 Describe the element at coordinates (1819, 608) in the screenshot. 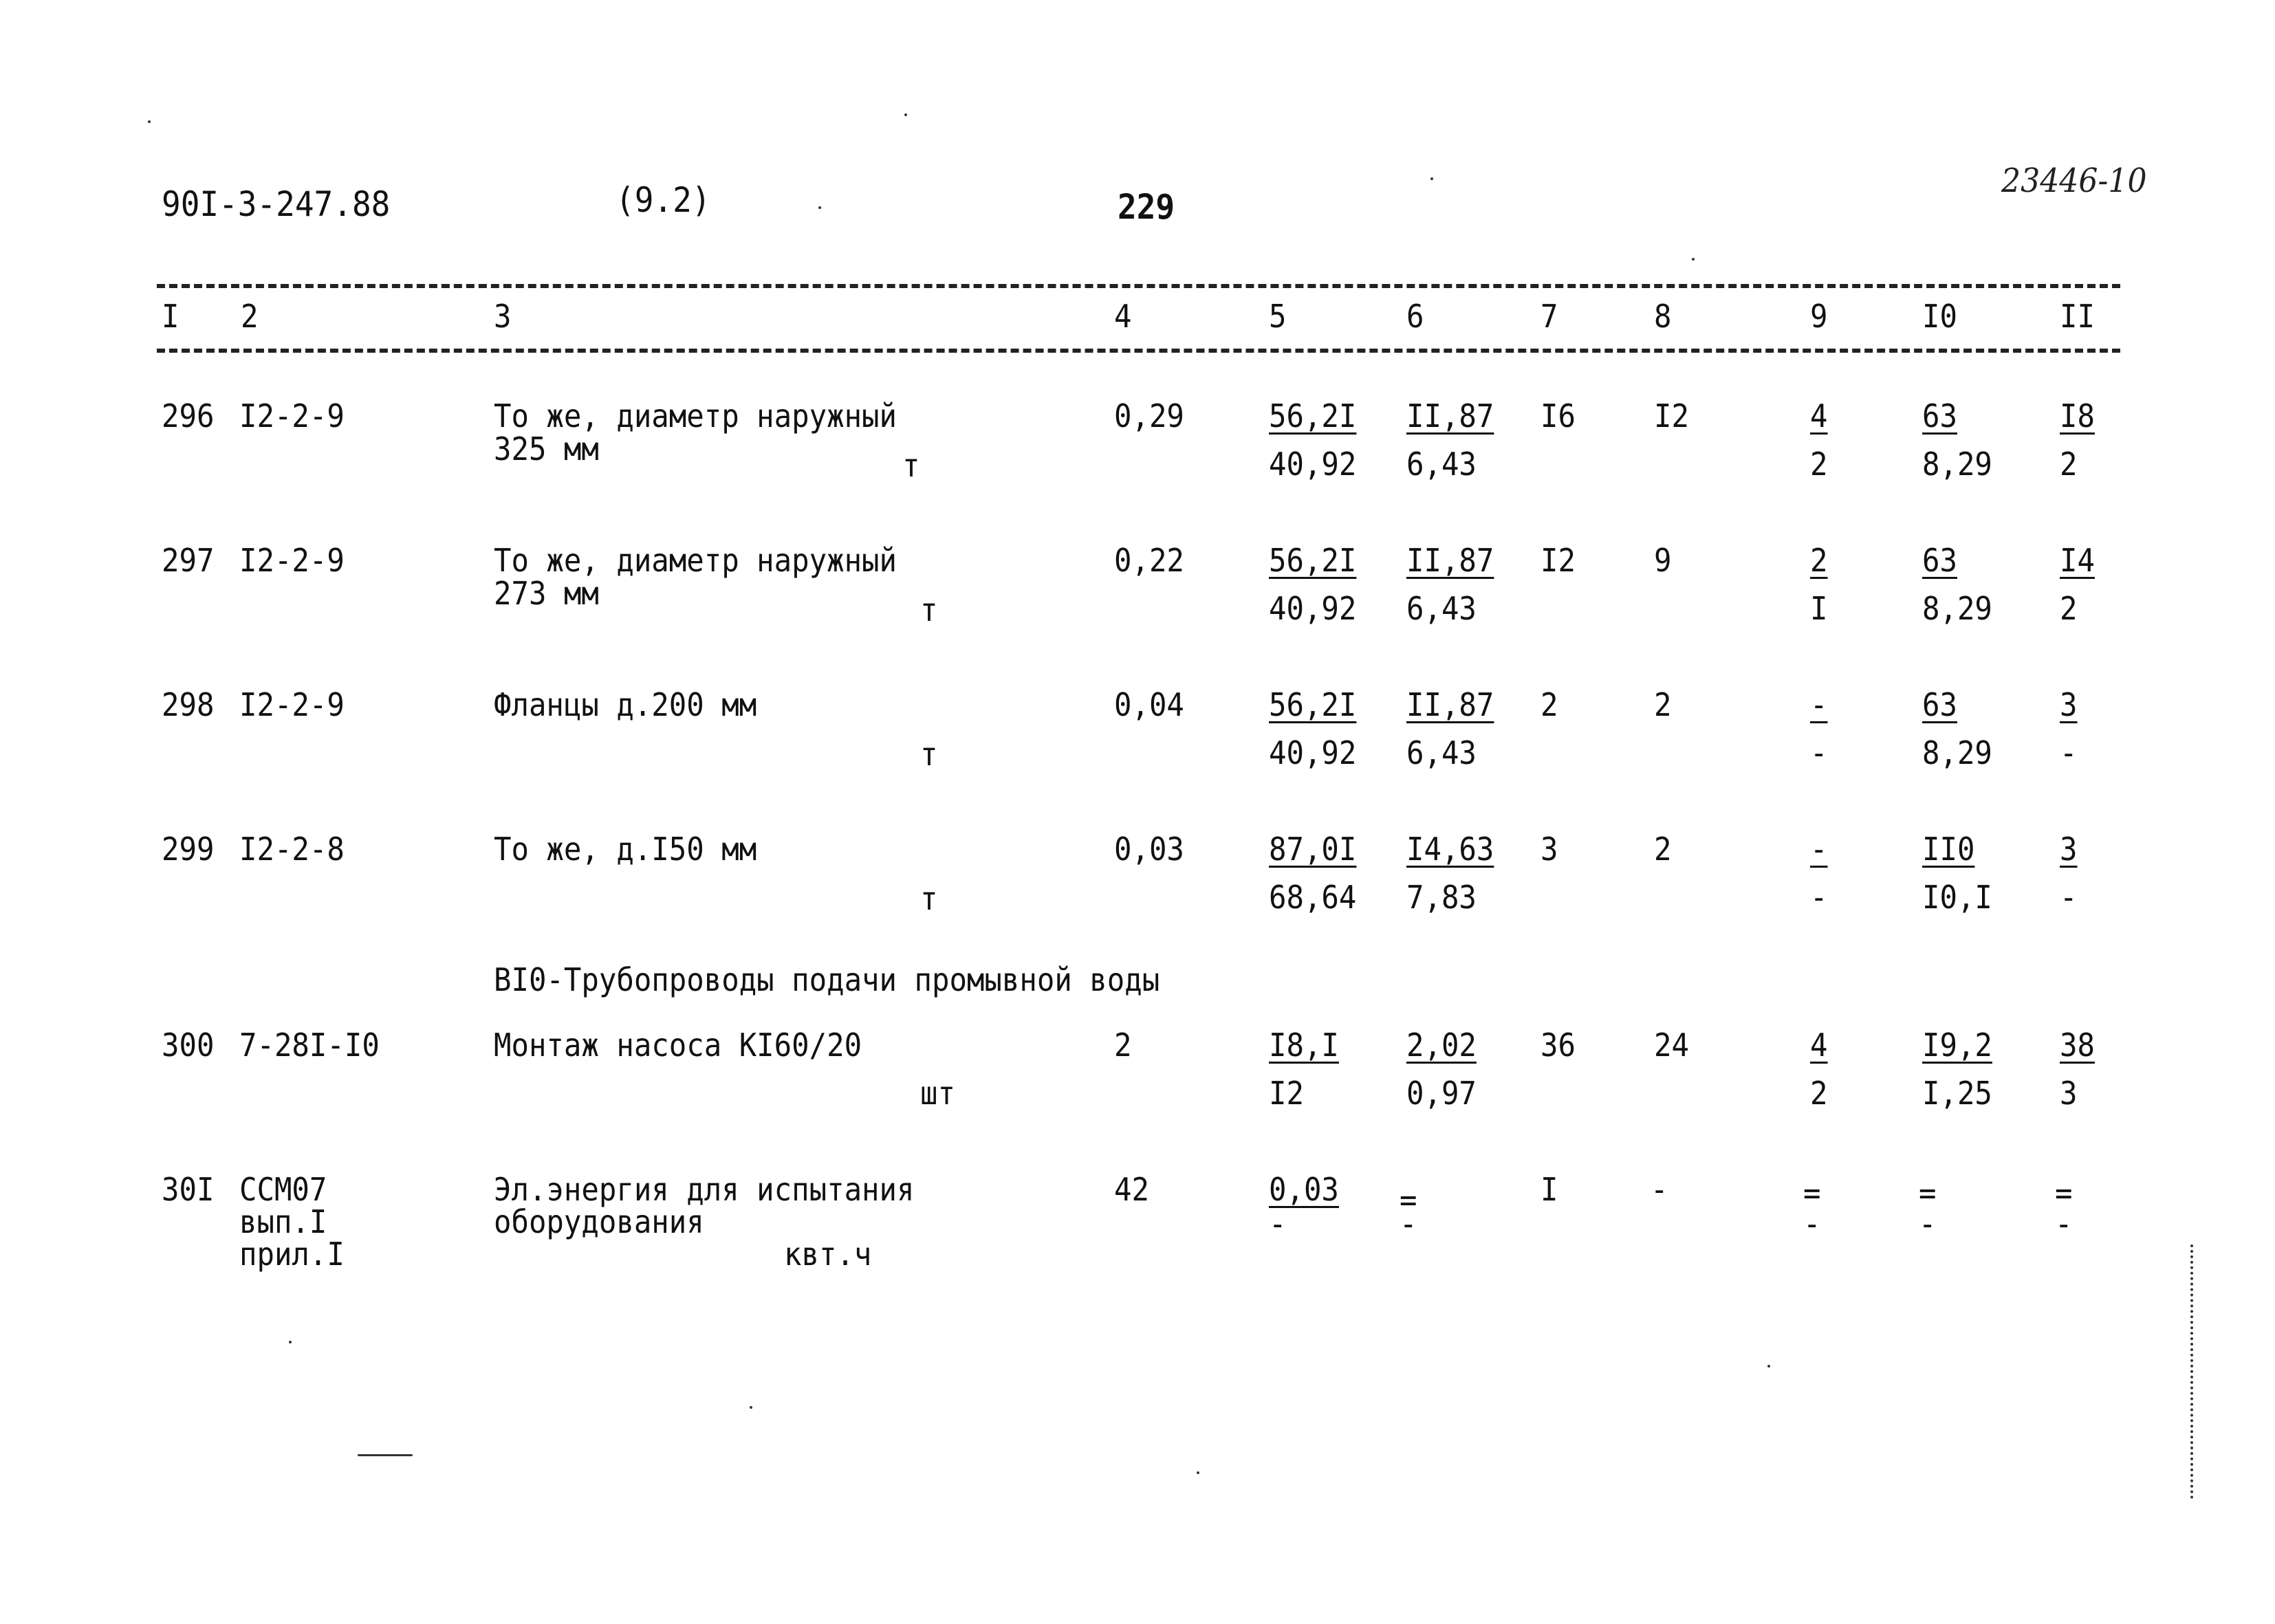

I see `row-col9-bottom: I` at that location.